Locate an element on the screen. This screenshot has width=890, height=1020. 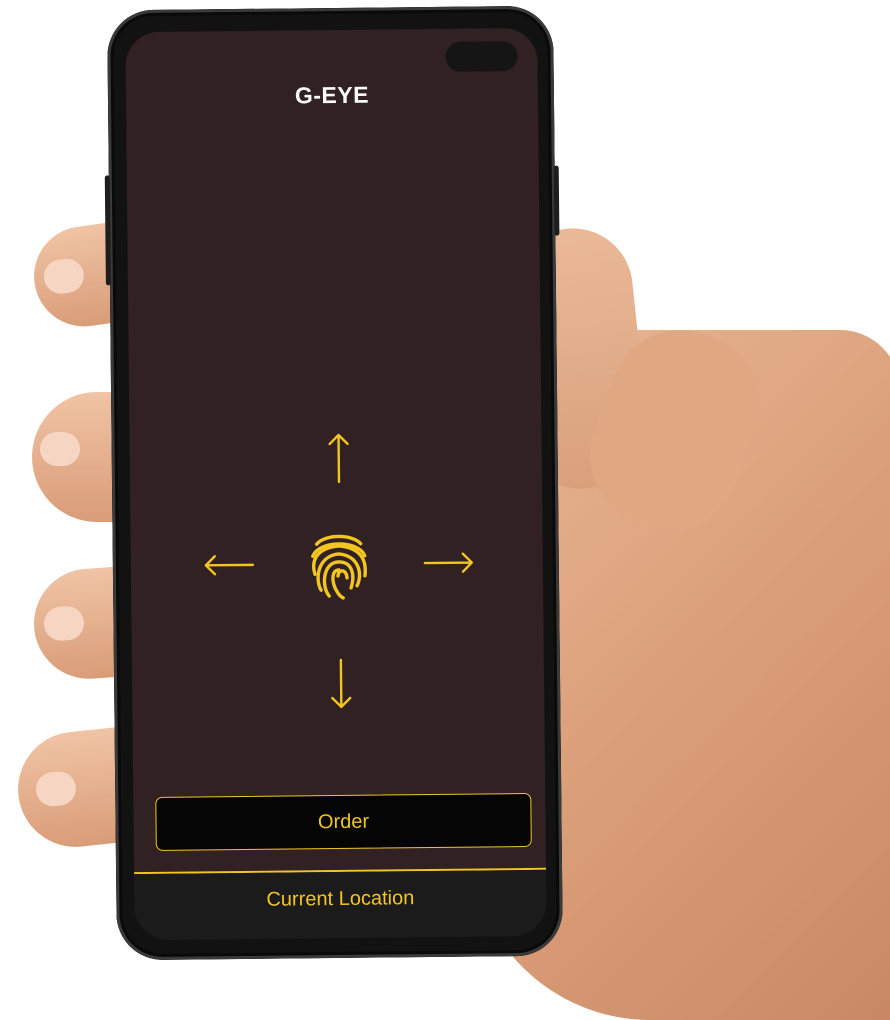
current-location-button: Current Location is located at coordinates (340, 905).